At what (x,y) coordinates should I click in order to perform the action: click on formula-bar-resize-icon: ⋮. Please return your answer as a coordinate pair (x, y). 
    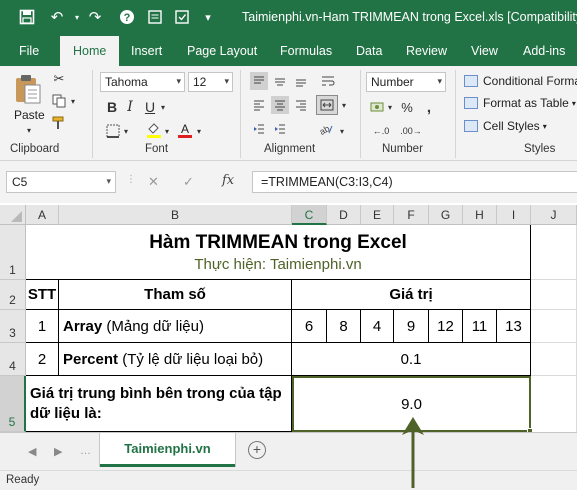
    Looking at the image, I should click on (131, 179).